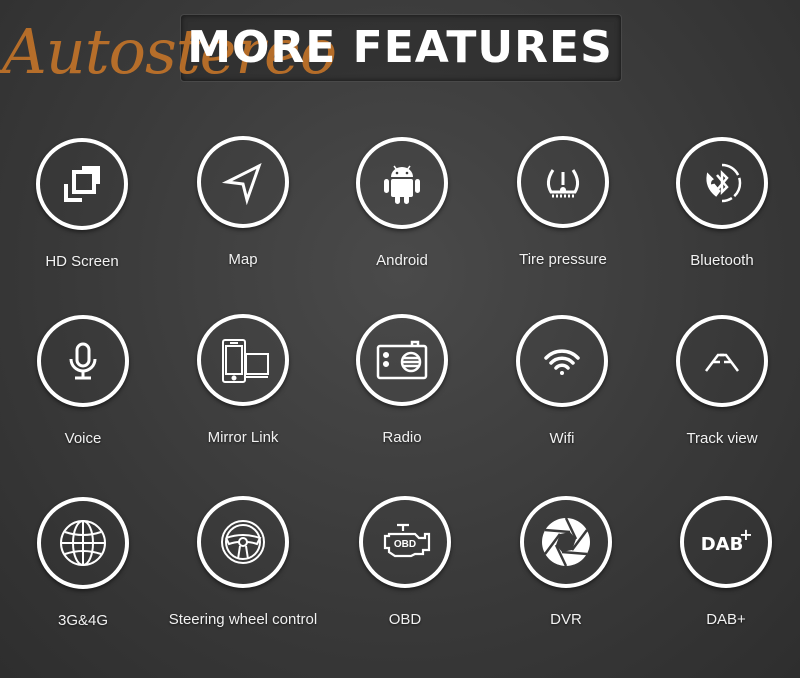 Image resolution: width=800 pixels, height=678 pixels. Describe the element at coordinates (243, 360) in the screenshot. I see `mirror-link-icon` at that location.